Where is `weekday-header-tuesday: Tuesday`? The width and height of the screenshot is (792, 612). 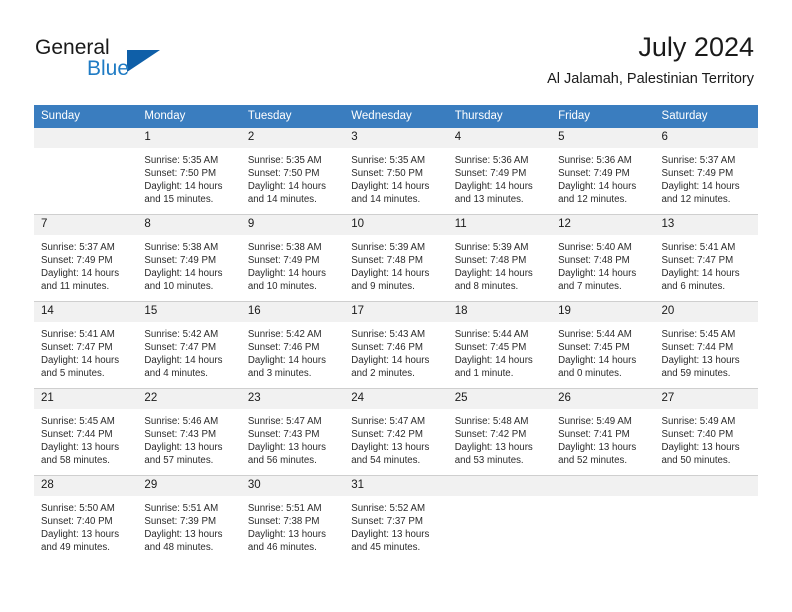
weekday-header-tuesday: Tuesday is located at coordinates (292, 116).